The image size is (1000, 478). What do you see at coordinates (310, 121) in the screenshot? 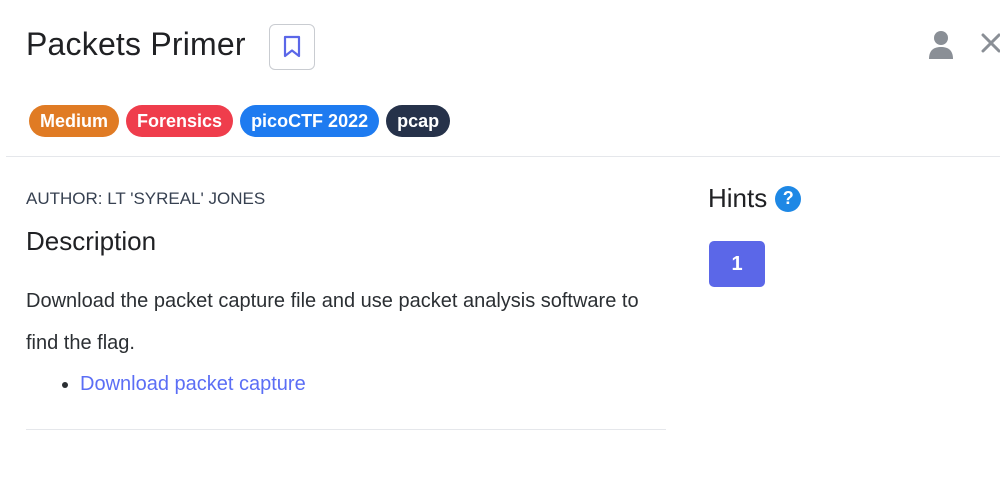
I see `tag-event: picoCTF 2022` at bounding box center [310, 121].